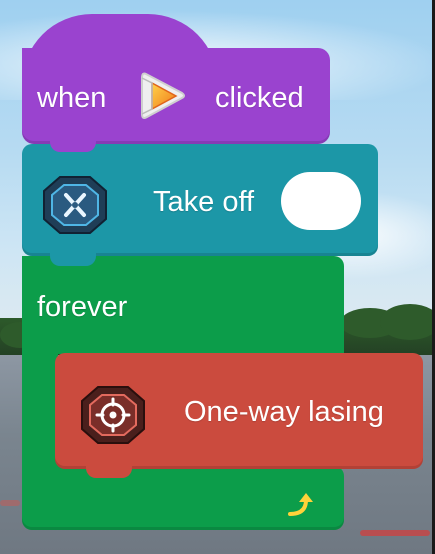  What do you see at coordinates (204, 202) in the screenshot?
I see `take-off-label: Take off` at bounding box center [204, 202].